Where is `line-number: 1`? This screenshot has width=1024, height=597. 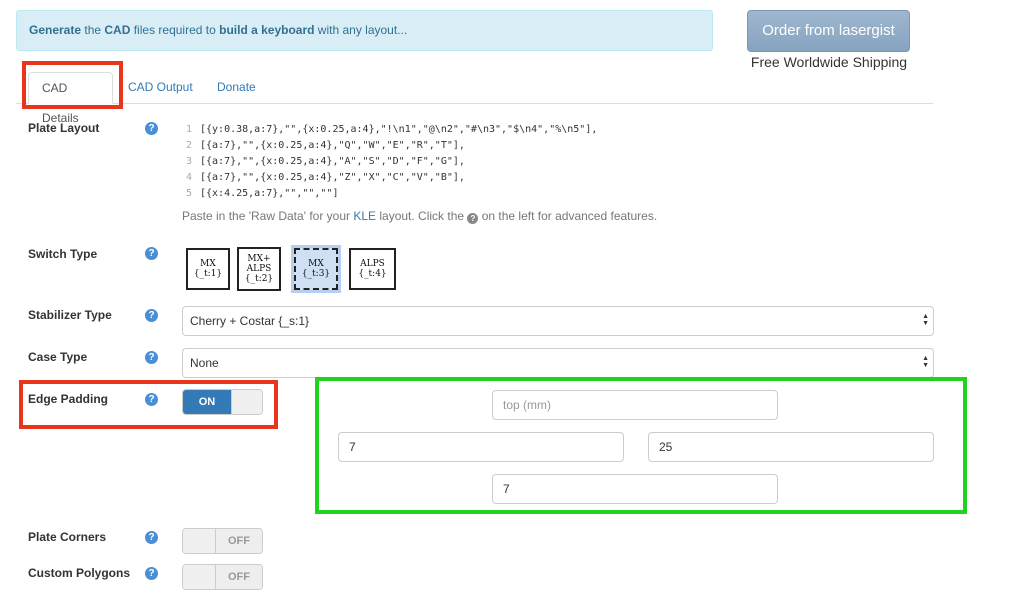 line-number: 1 is located at coordinates (189, 129).